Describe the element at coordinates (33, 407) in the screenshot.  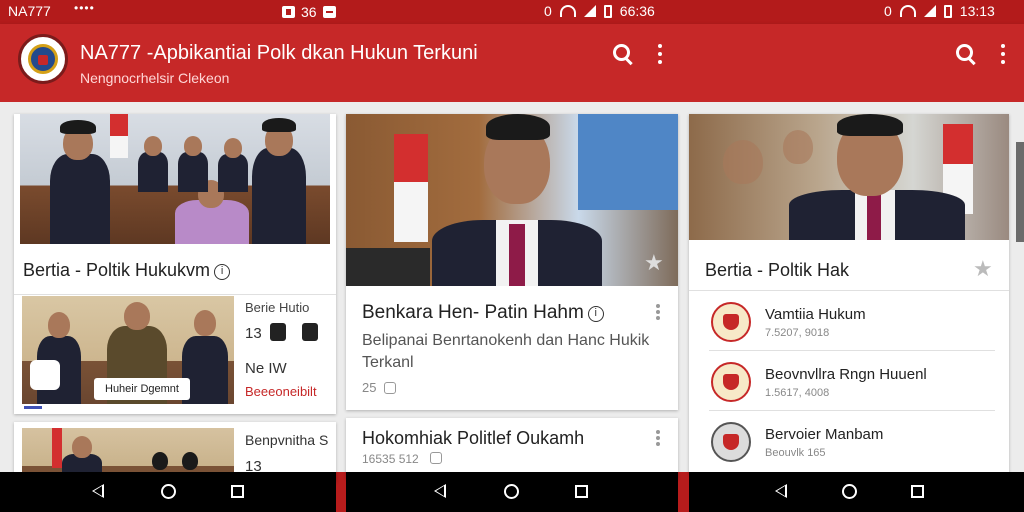
I see `progress-indicator` at that location.